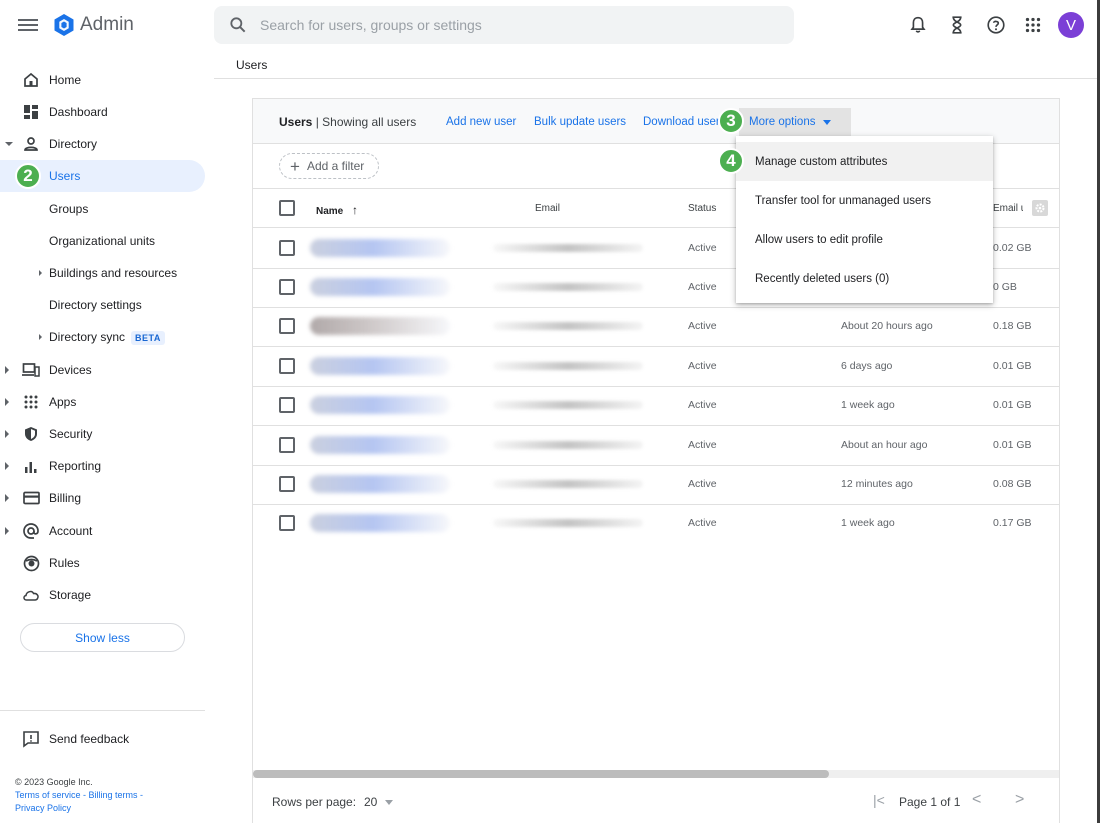  Describe the element at coordinates (102, 112) in the screenshot. I see `sidebar-item-dashboard: Dashboard` at that location.